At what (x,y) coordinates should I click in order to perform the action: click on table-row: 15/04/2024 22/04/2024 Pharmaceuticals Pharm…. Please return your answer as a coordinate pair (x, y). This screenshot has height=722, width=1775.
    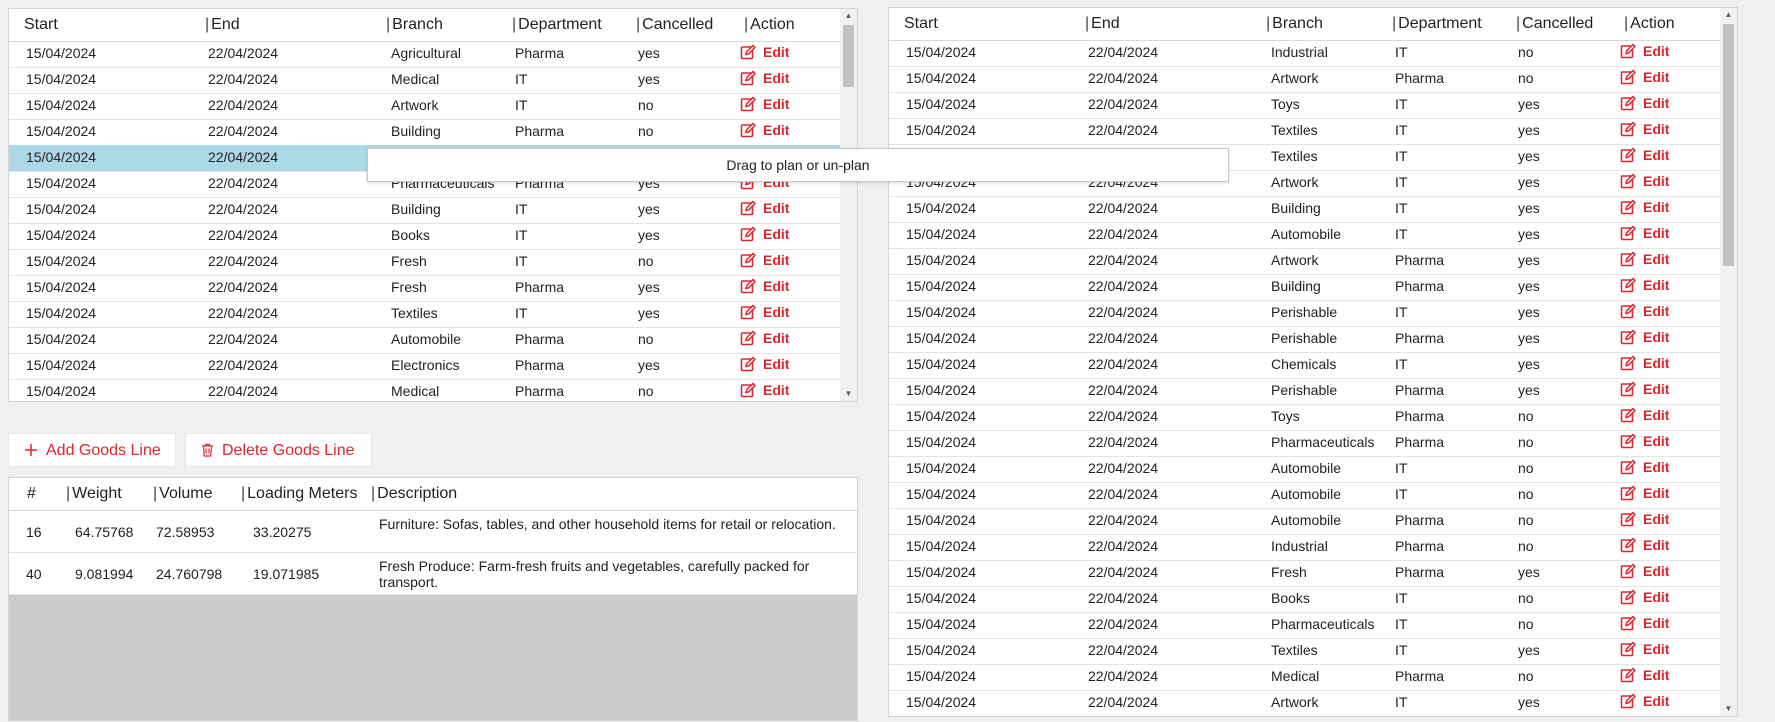
    Looking at the image, I should click on (1304, 443).